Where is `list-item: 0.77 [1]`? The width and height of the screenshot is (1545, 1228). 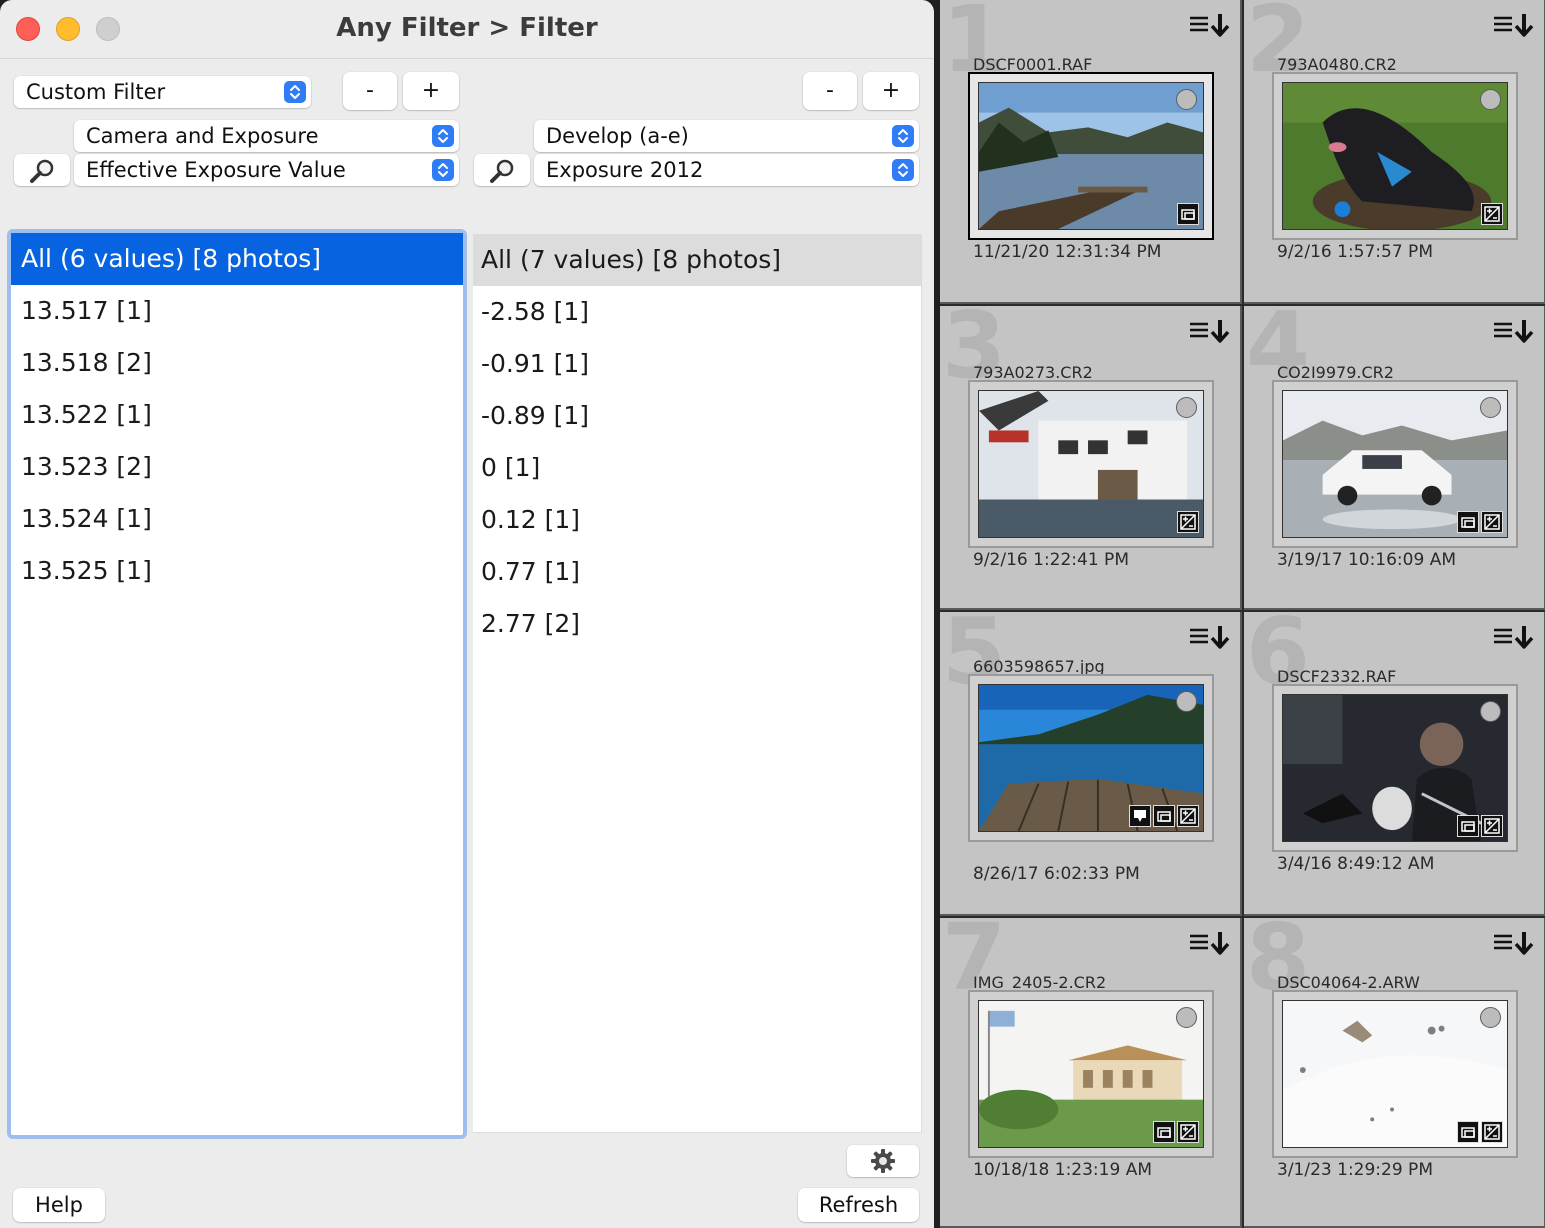
list-item: 0.77 [1] is located at coordinates (697, 572).